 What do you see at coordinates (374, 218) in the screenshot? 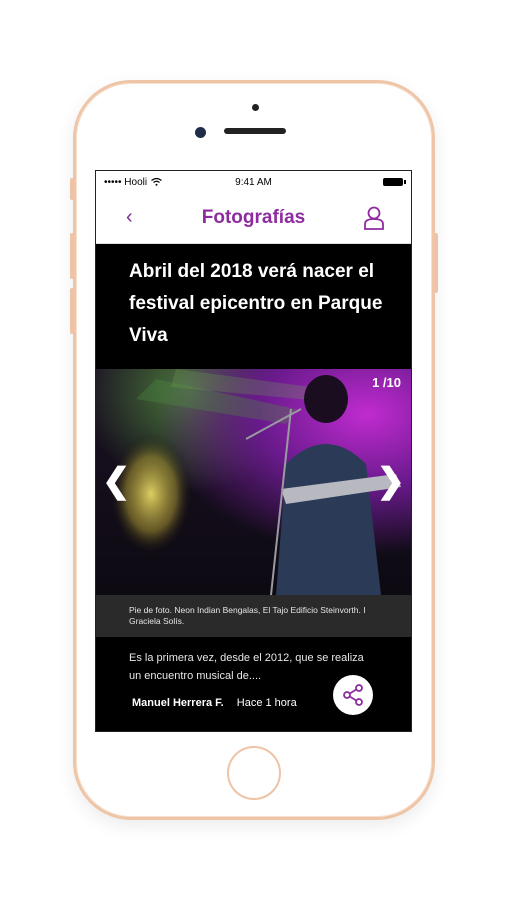
I see `user-icon` at bounding box center [374, 218].